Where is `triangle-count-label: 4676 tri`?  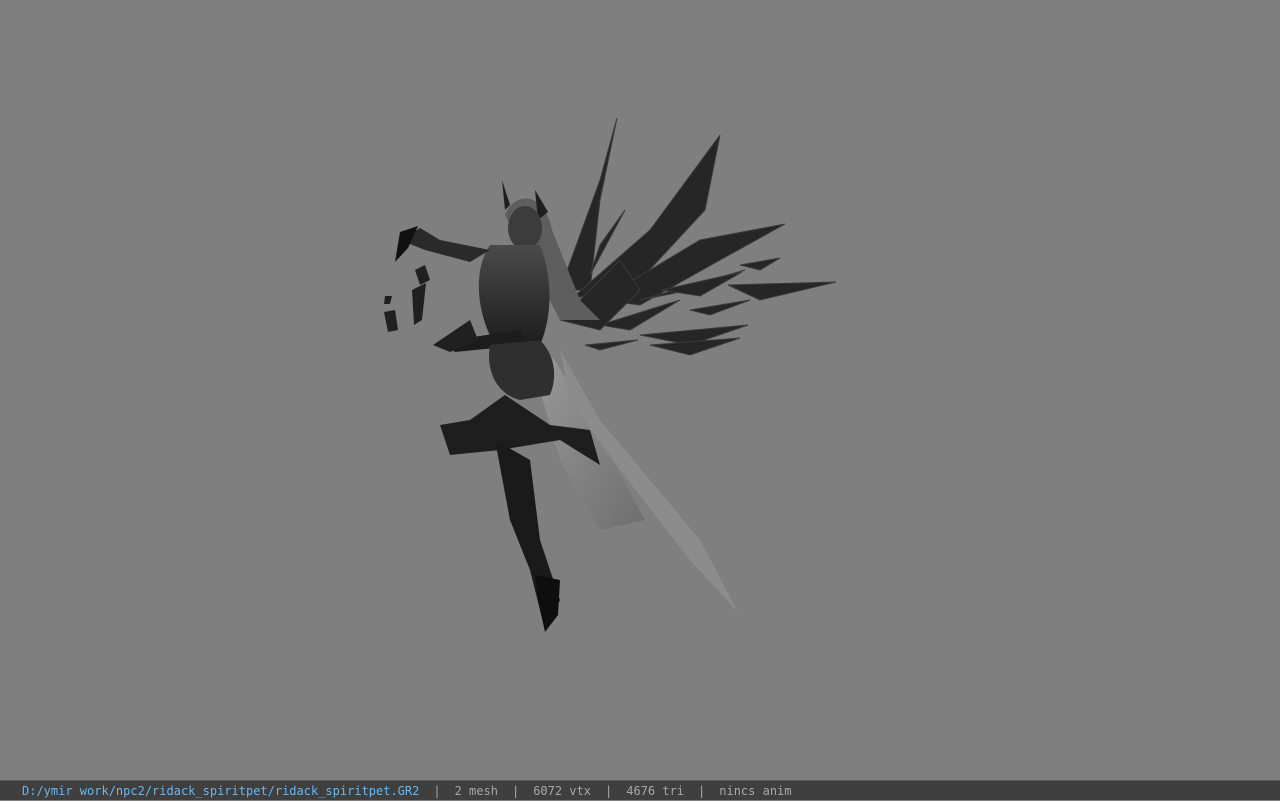
triangle-count-label: 4676 tri is located at coordinates (655, 790).